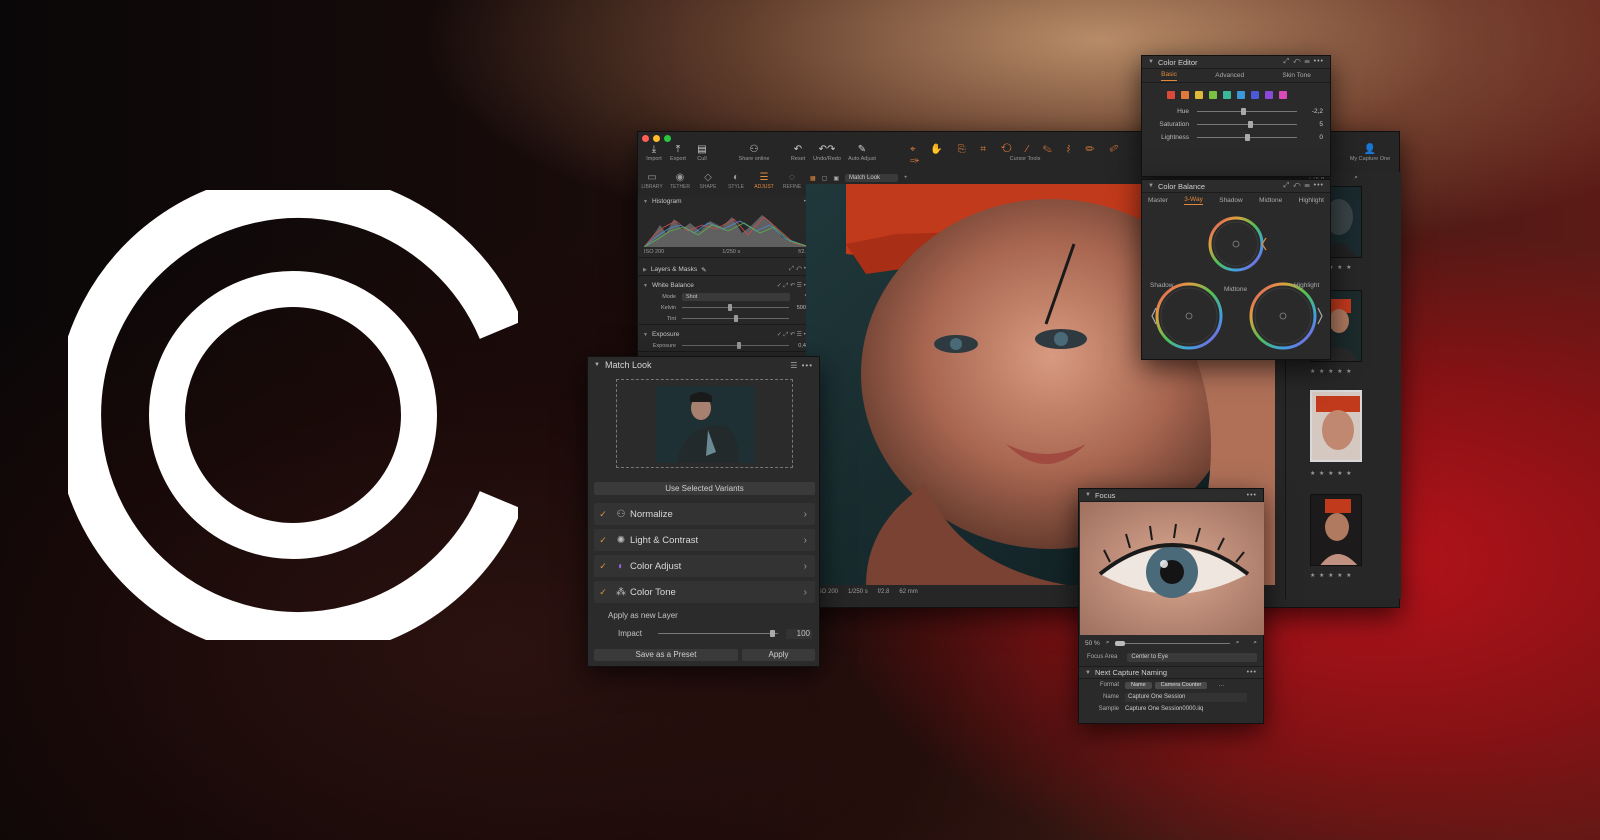 The width and height of the screenshot is (1600, 840). Describe the element at coordinates (1108, 643) in the screenshot. I see `zoom-out-icon: ⌕` at that location.